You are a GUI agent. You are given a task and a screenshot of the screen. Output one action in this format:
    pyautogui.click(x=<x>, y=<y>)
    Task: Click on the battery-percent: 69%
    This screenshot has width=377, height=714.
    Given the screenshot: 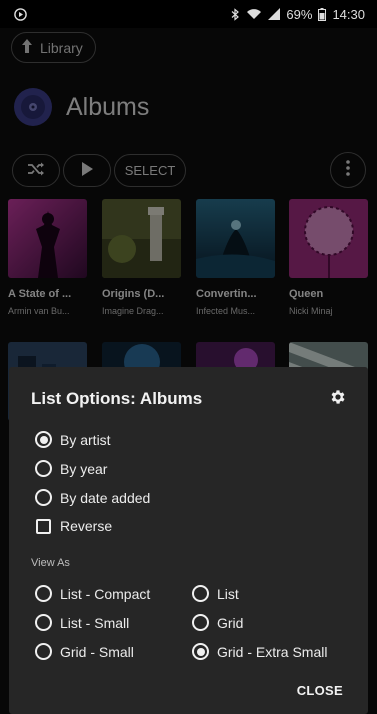 What is the action you would take?
    pyautogui.click(x=299, y=14)
    